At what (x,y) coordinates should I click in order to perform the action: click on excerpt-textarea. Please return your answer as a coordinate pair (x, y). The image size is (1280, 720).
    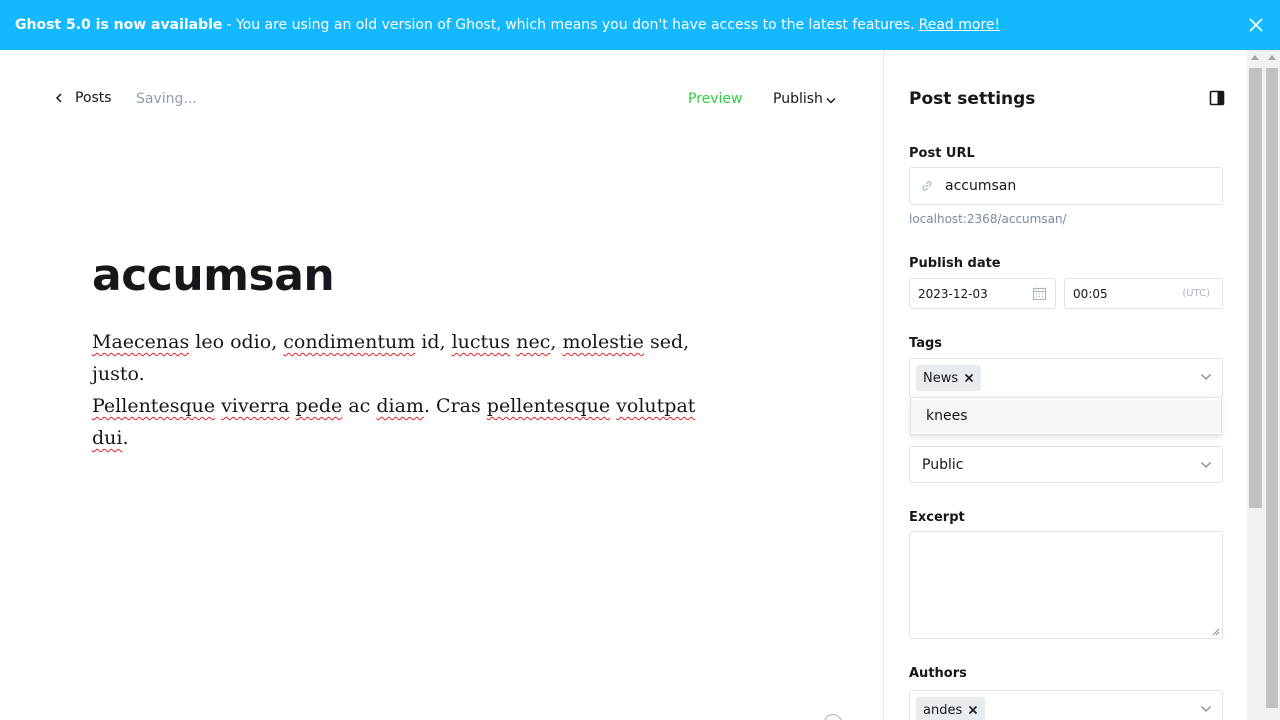
    Looking at the image, I should click on (1066, 585).